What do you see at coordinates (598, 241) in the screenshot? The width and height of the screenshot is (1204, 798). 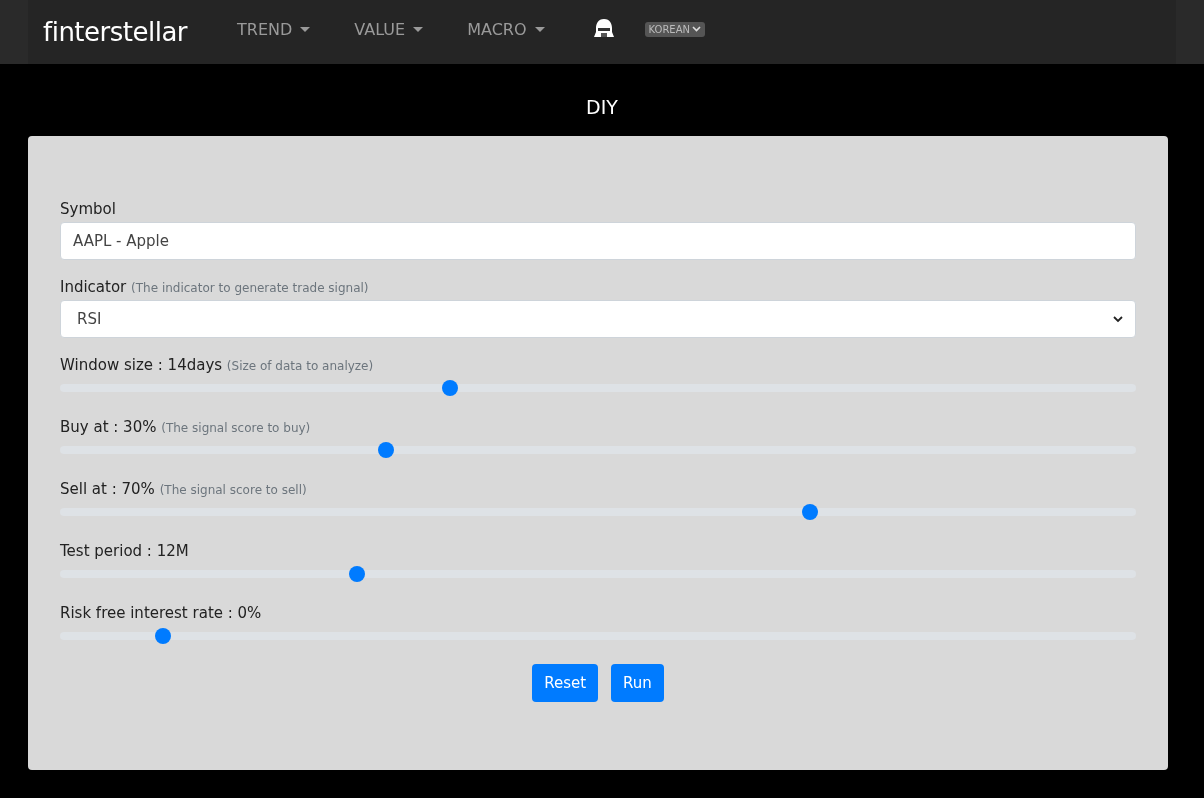 I see `symbol-input: AAPL - Apple` at bounding box center [598, 241].